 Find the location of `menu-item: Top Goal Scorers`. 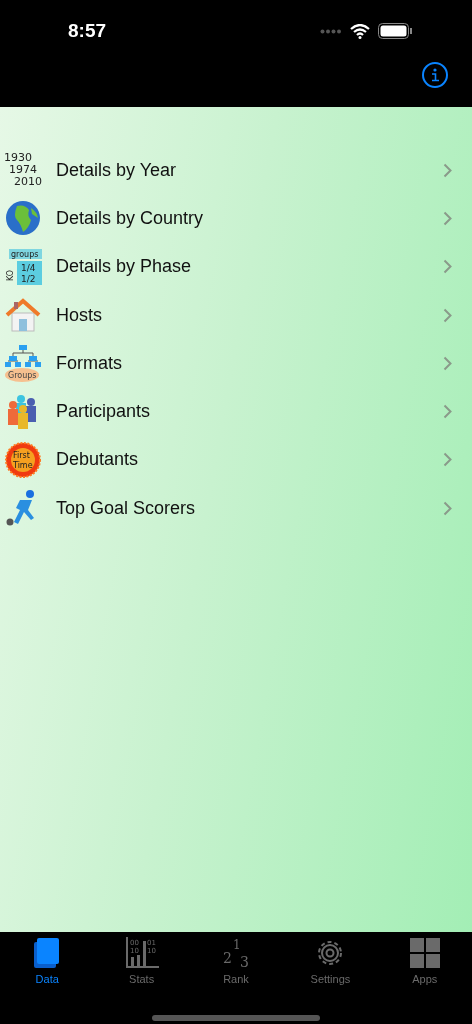

menu-item: Top Goal Scorers is located at coordinates (249, 508).